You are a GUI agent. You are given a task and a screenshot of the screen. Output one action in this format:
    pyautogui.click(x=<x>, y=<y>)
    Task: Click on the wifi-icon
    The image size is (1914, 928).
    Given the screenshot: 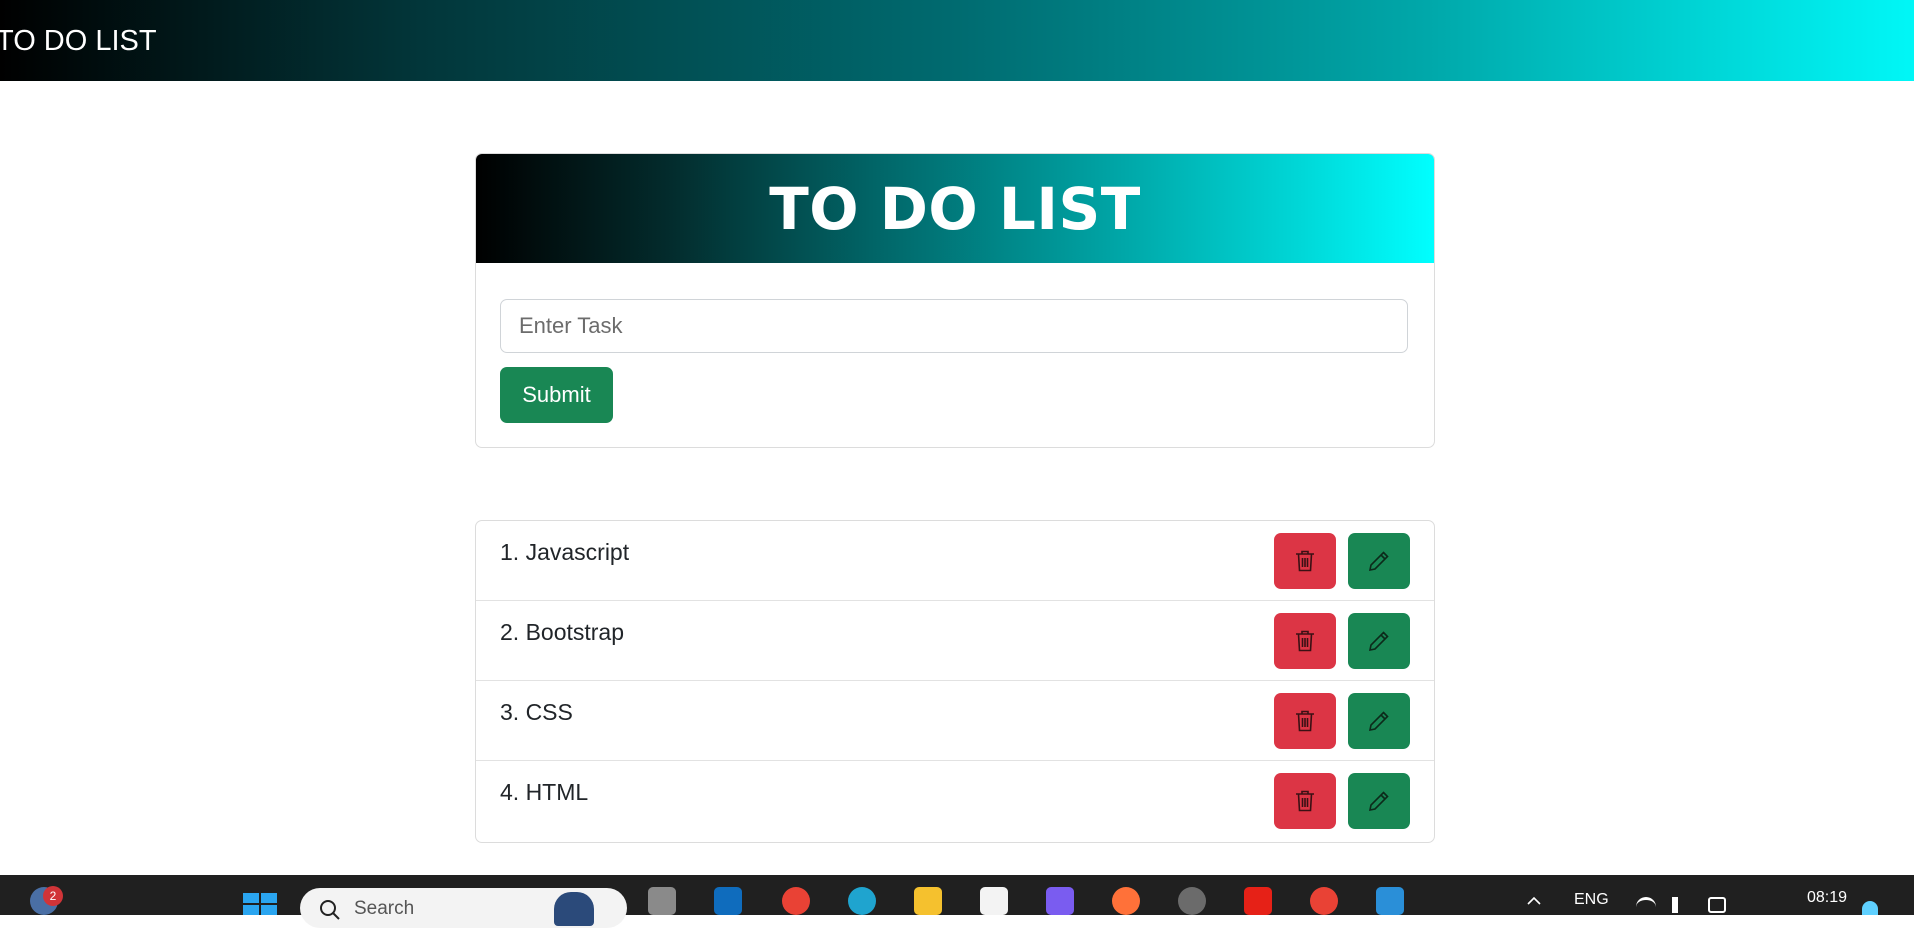 What is the action you would take?
    pyautogui.click(x=1646, y=906)
    